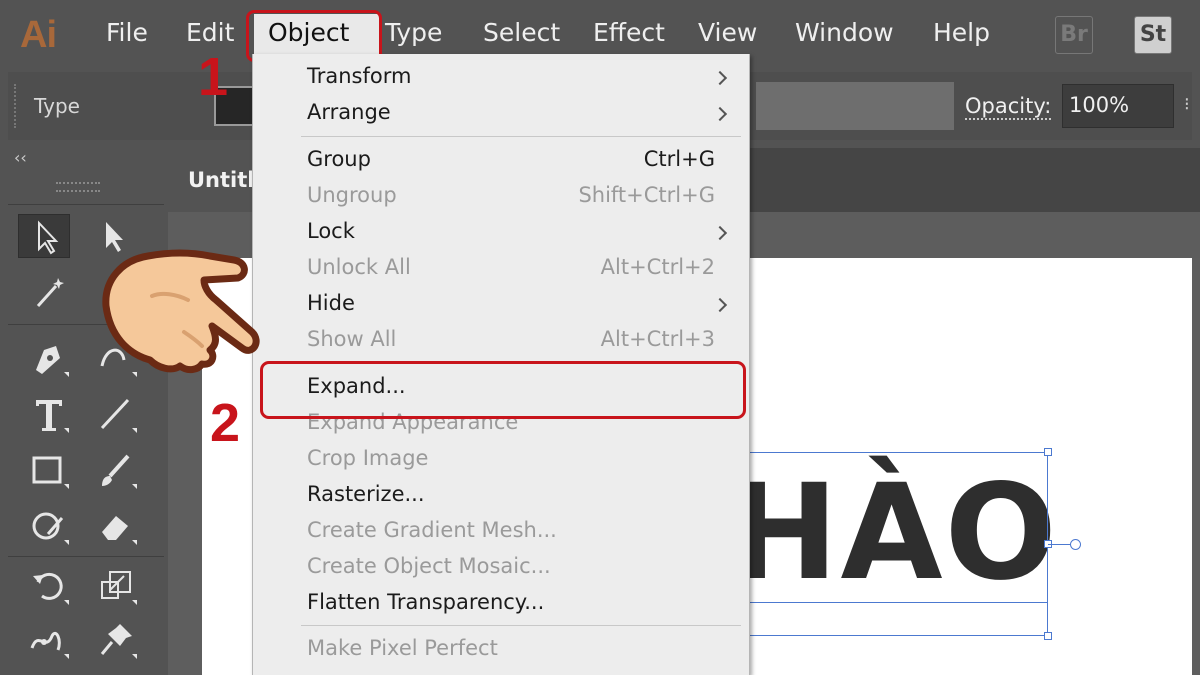  What do you see at coordinates (50, 586) in the screenshot?
I see `rotate-tool-icon` at bounding box center [50, 586].